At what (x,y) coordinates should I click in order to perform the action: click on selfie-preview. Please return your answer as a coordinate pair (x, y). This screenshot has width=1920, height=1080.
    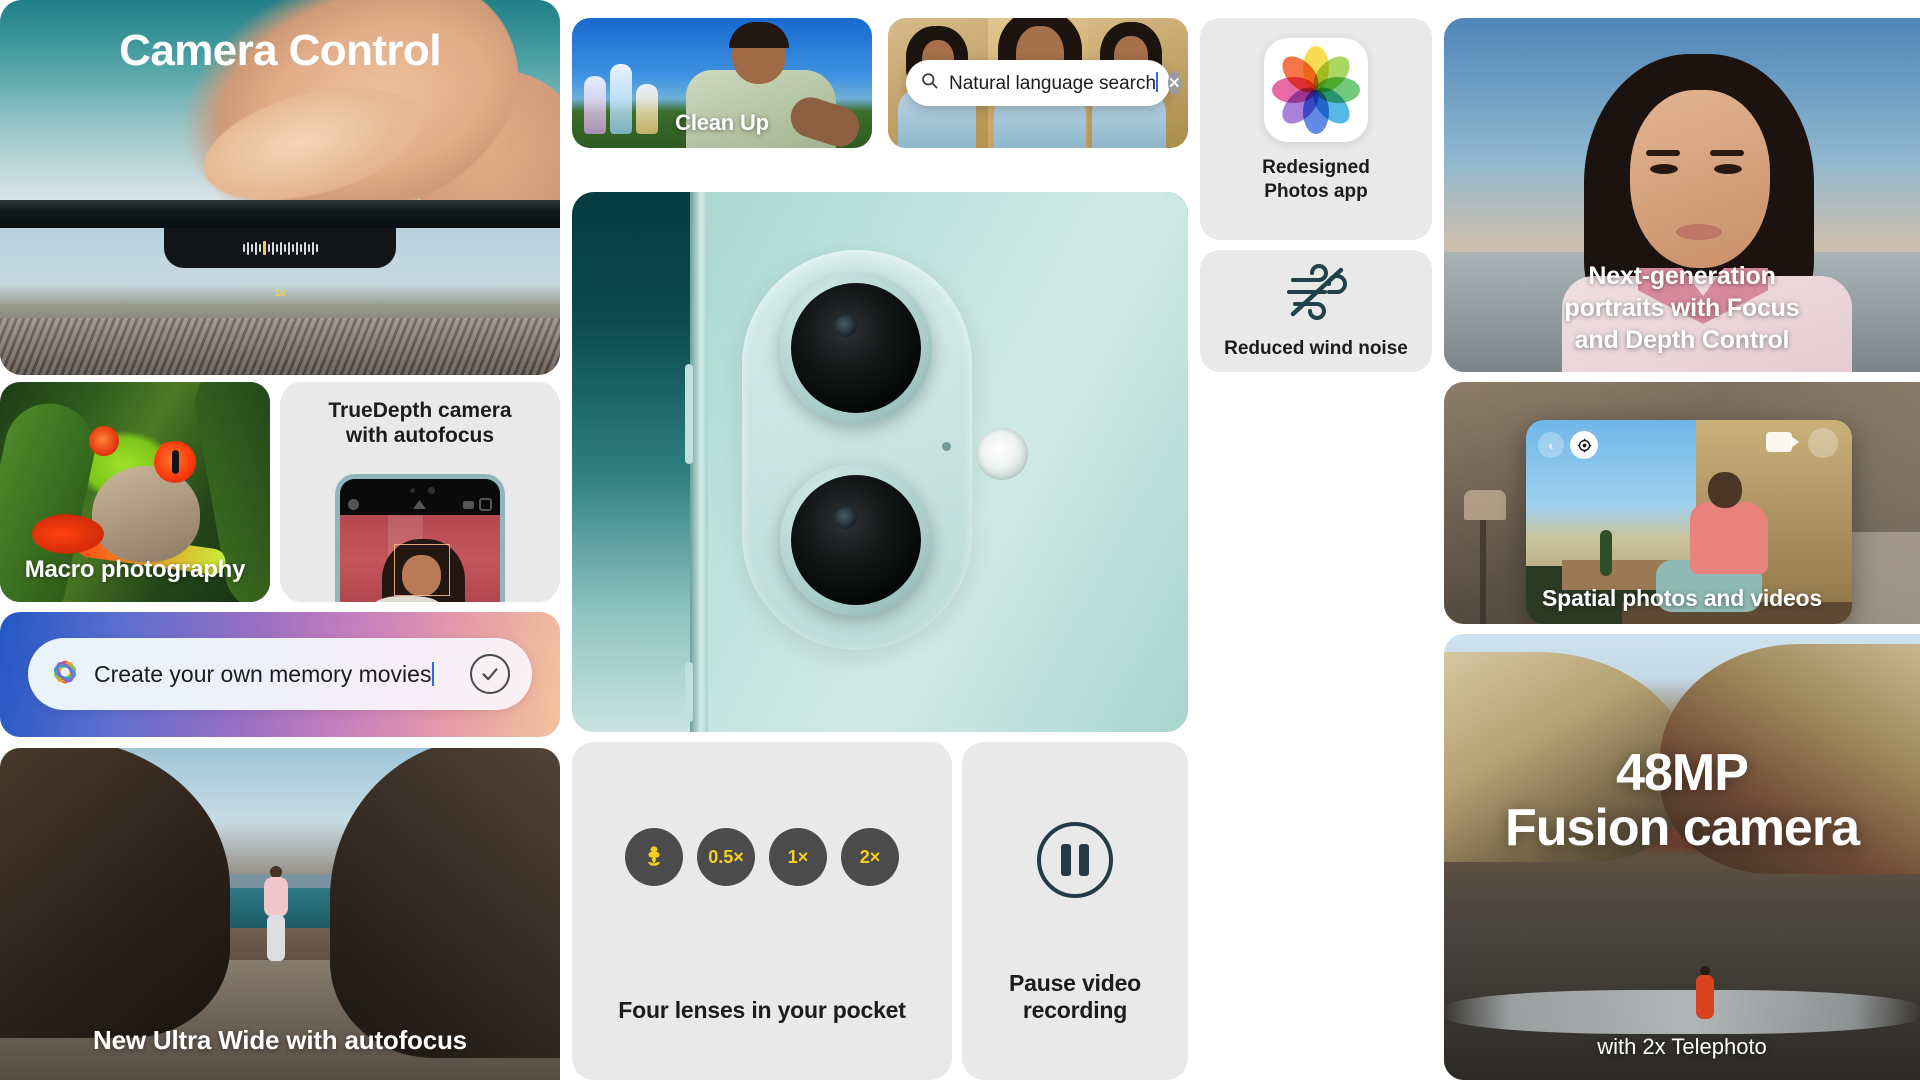
    Looking at the image, I should click on (420, 558).